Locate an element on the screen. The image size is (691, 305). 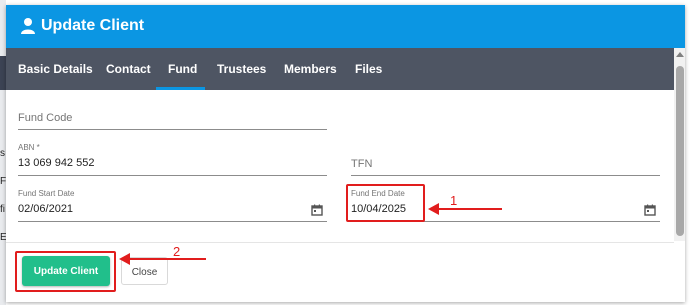
annotation-number-2: 2 is located at coordinates (177, 251).